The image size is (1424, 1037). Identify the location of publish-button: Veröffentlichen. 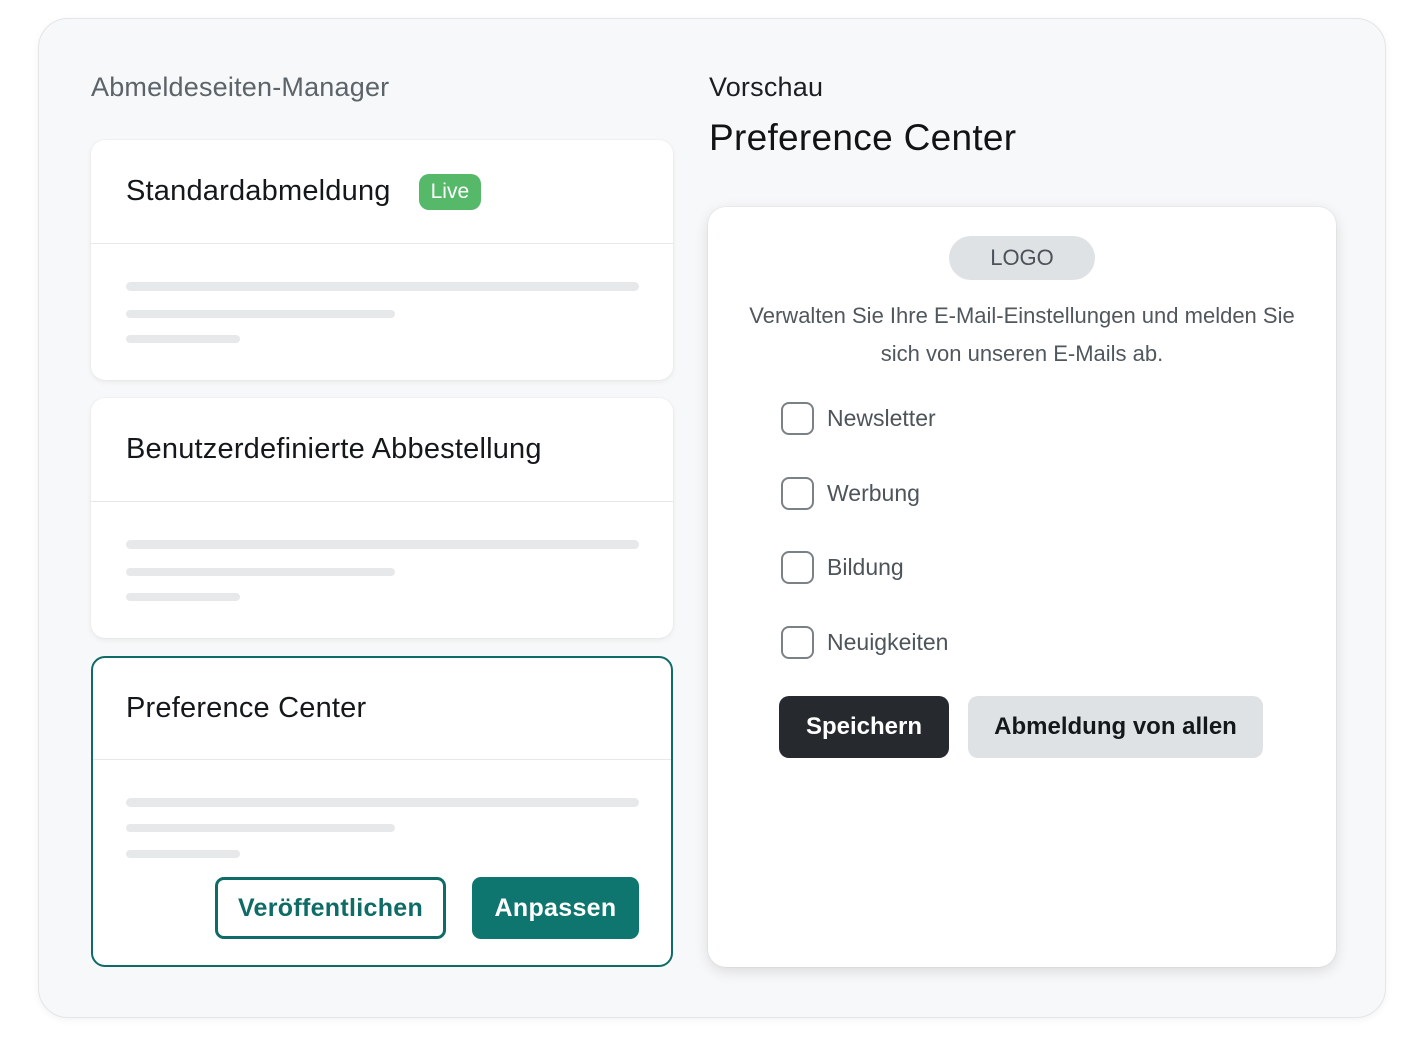
(330, 908).